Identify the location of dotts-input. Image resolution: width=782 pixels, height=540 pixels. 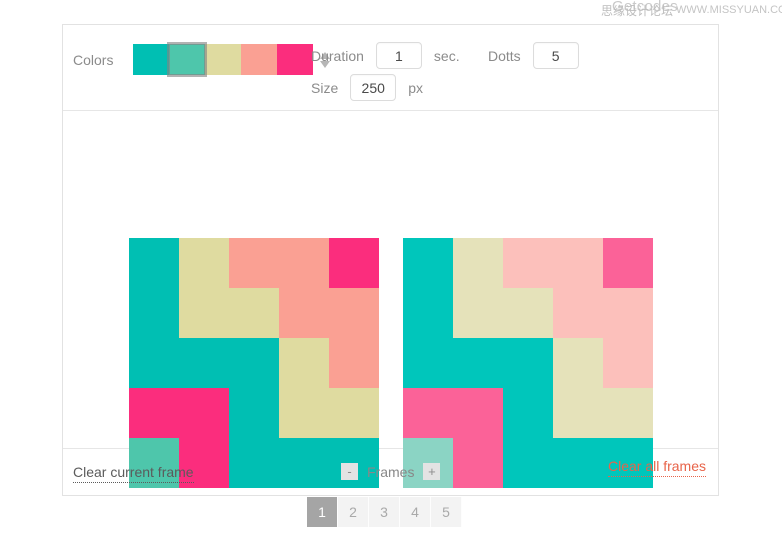
(555, 55).